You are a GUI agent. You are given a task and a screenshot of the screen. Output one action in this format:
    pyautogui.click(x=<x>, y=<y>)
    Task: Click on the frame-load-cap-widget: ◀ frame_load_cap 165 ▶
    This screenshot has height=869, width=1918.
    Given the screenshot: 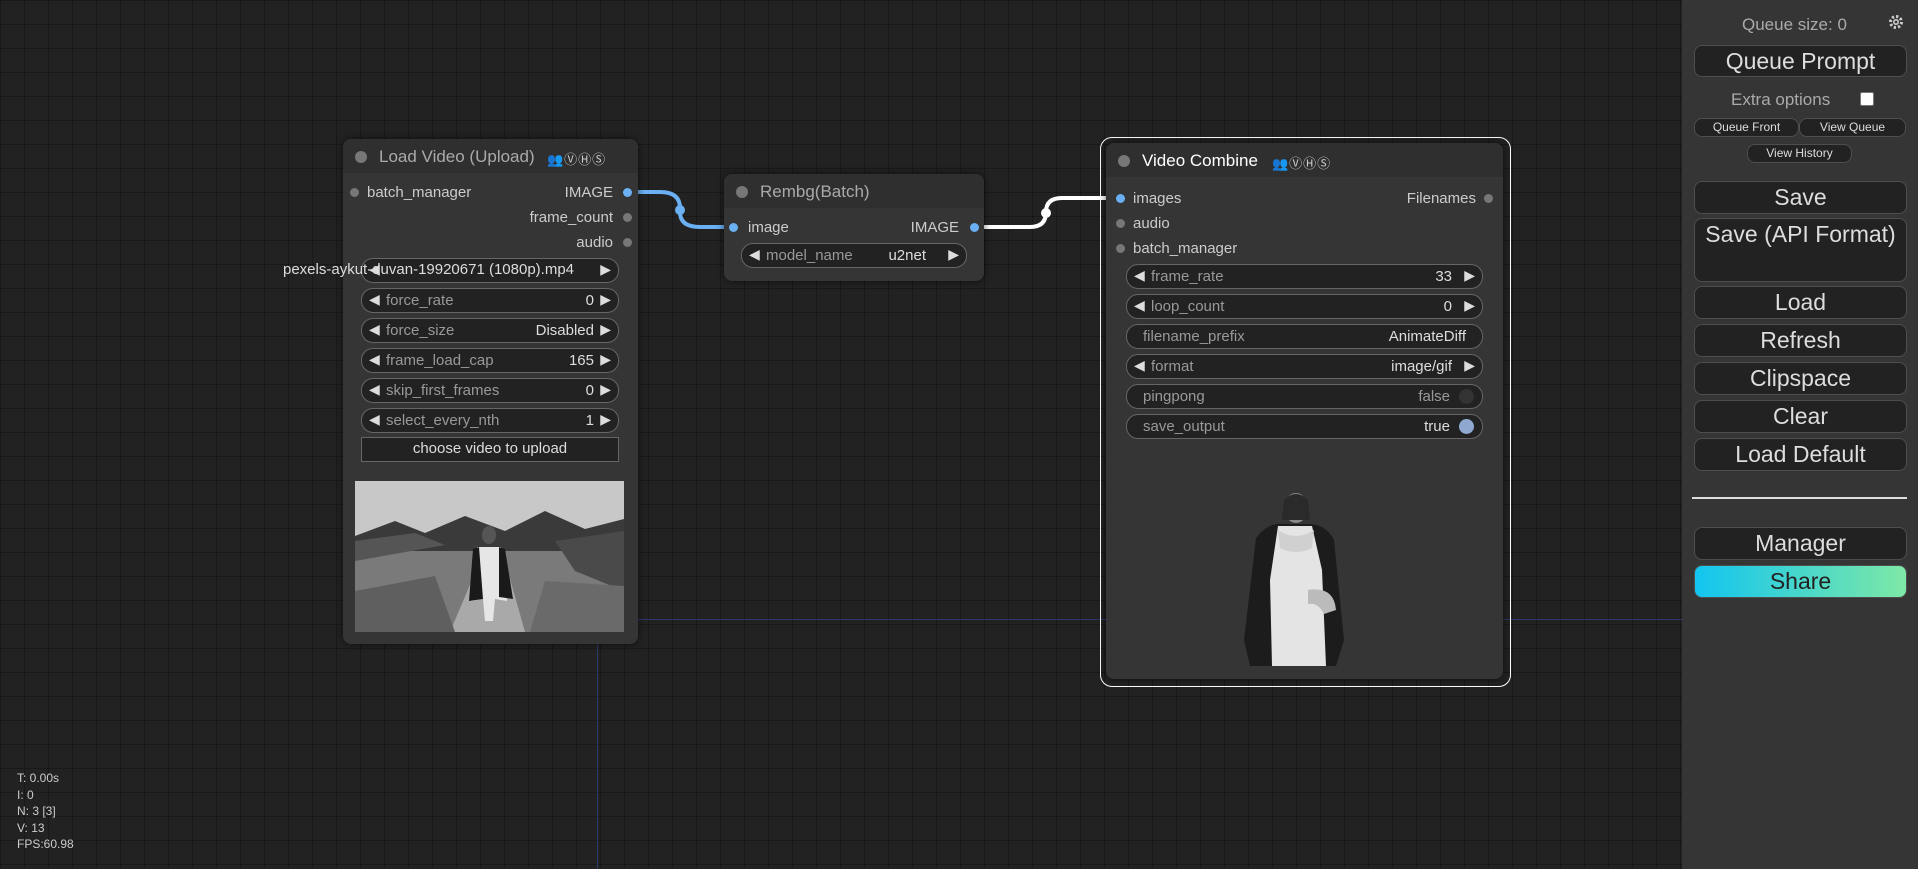 What is the action you would take?
    pyautogui.click(x=490, y=360)
    